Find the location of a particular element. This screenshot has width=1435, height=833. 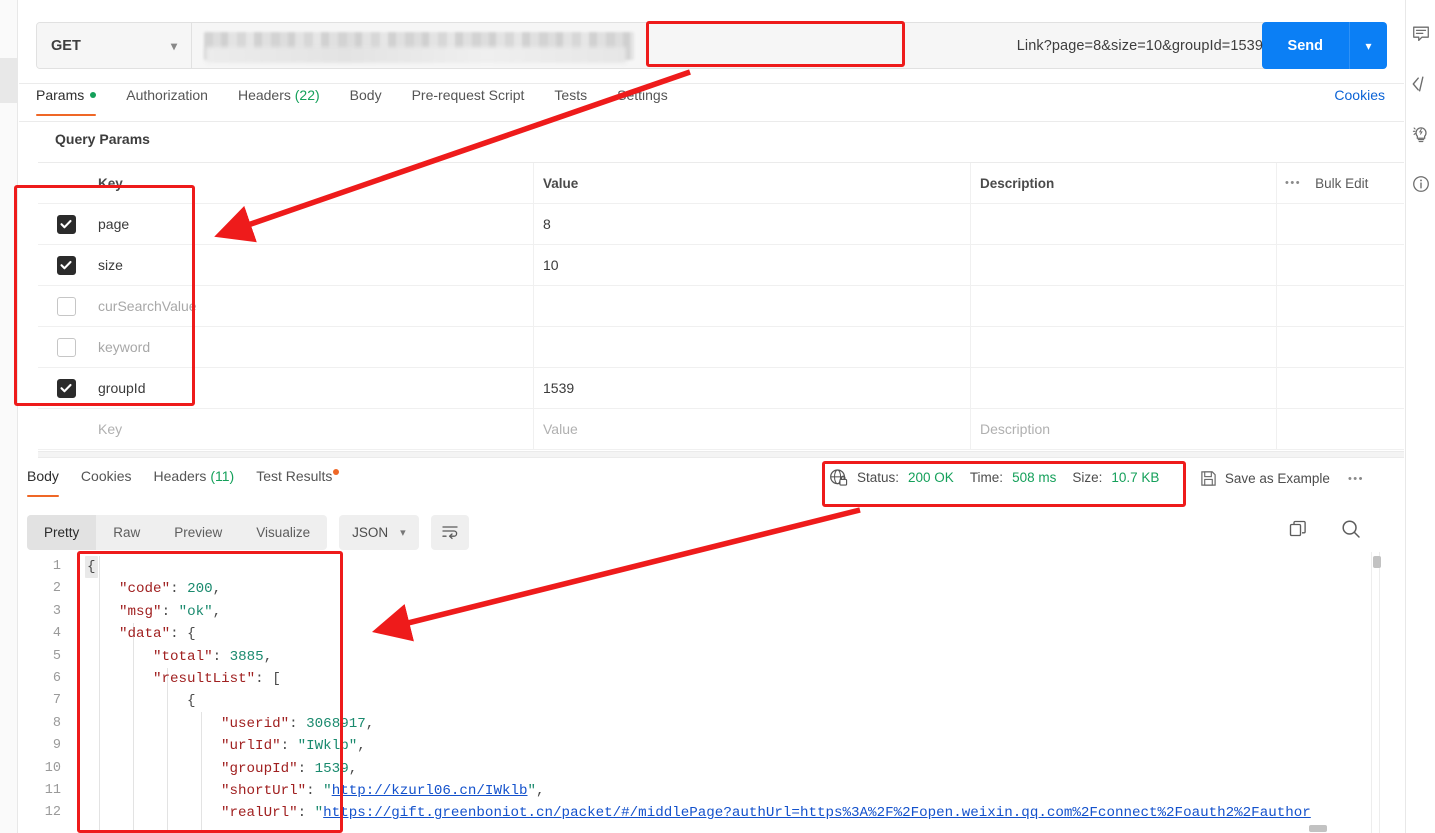

response-actions: Save as Example ••• is located at coordinates (1282, 478).